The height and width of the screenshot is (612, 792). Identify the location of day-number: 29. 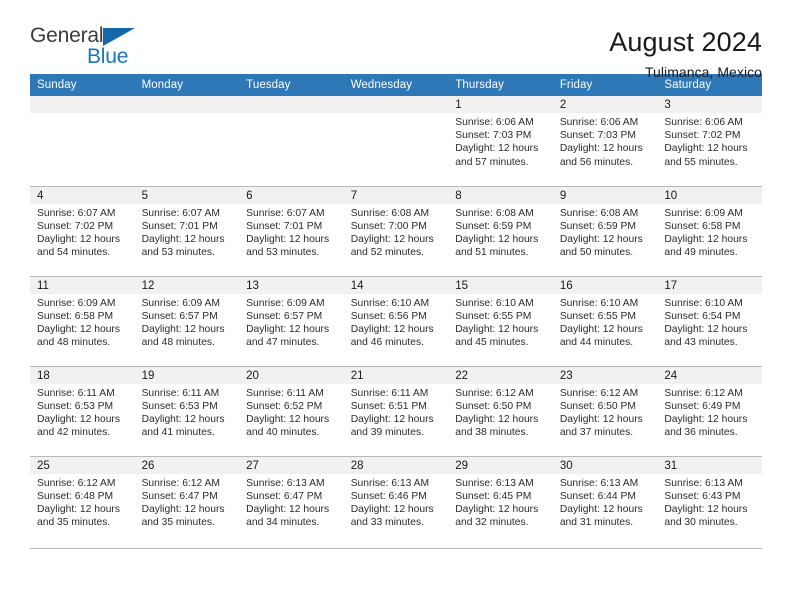
(500, 465).